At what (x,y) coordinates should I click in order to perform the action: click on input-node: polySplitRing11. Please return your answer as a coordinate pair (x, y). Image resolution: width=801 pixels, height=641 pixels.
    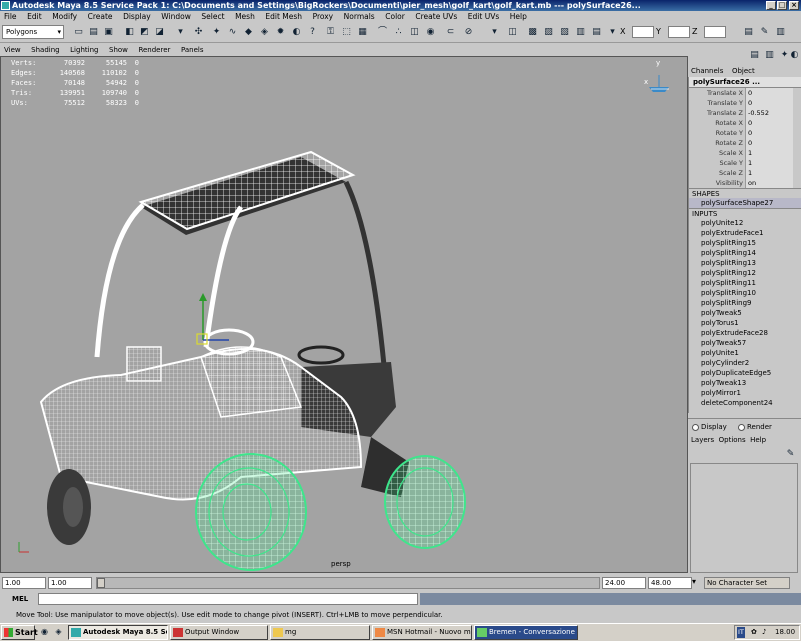
    Looking at the image, I should click on (745, 283).